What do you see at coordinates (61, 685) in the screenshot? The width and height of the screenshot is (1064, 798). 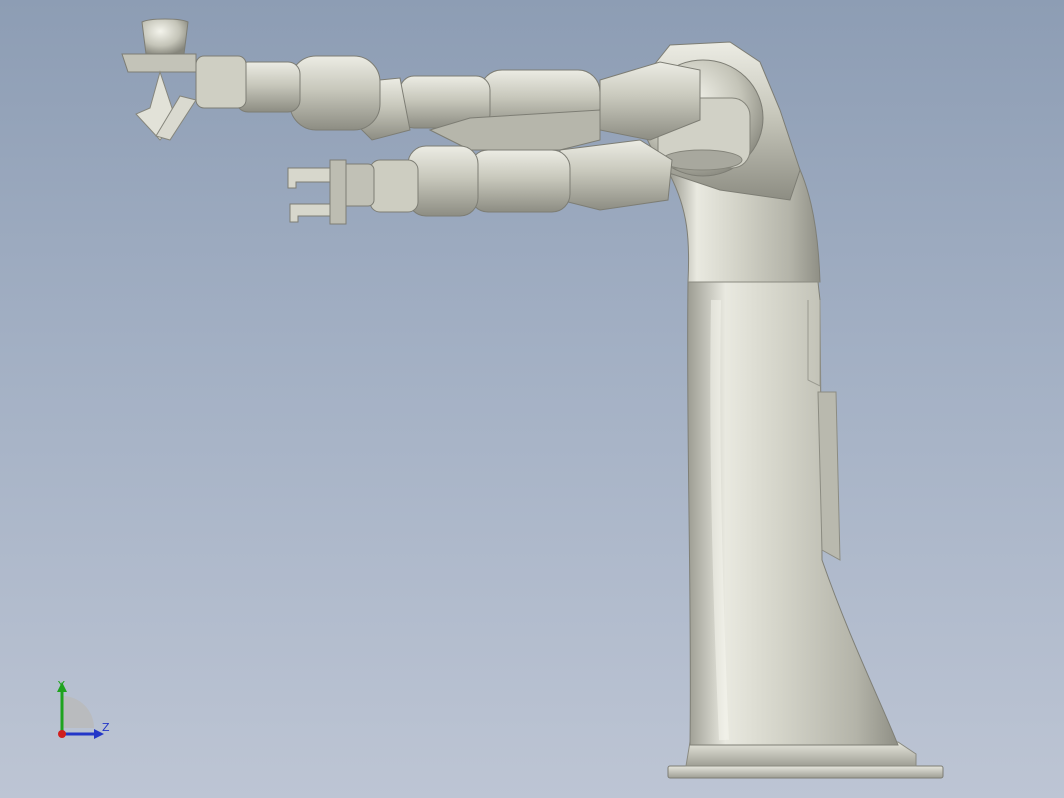 I see `y-axis-label: Y` at bounding box center [61, 685].